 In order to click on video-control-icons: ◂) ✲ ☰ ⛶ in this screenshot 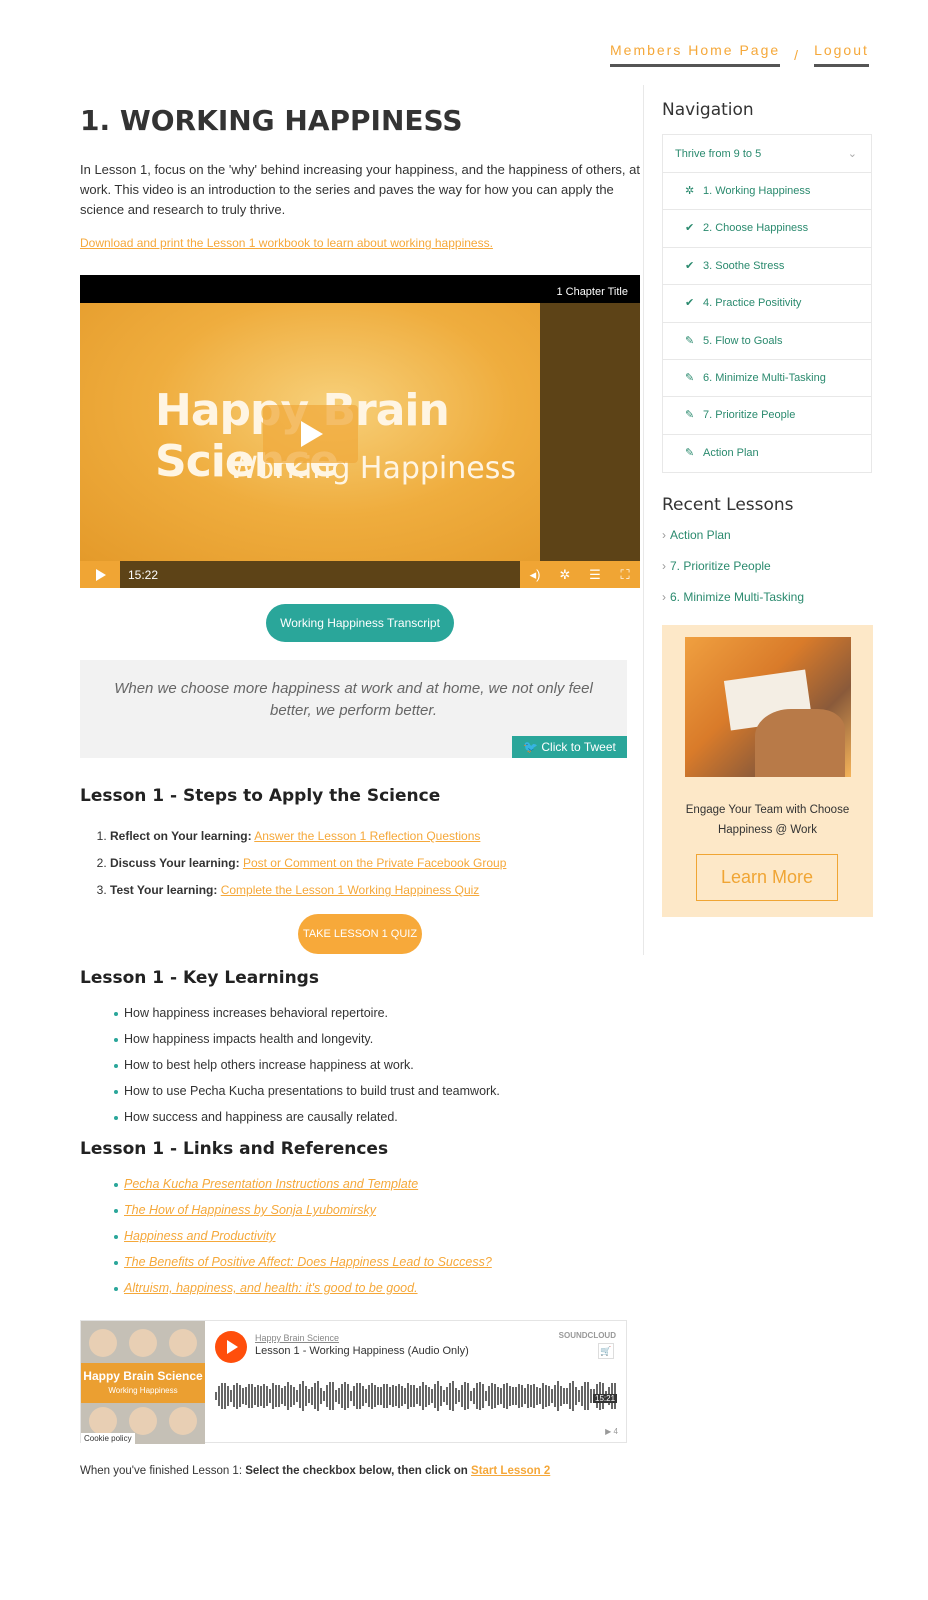, I will do `click(580, 574)`.